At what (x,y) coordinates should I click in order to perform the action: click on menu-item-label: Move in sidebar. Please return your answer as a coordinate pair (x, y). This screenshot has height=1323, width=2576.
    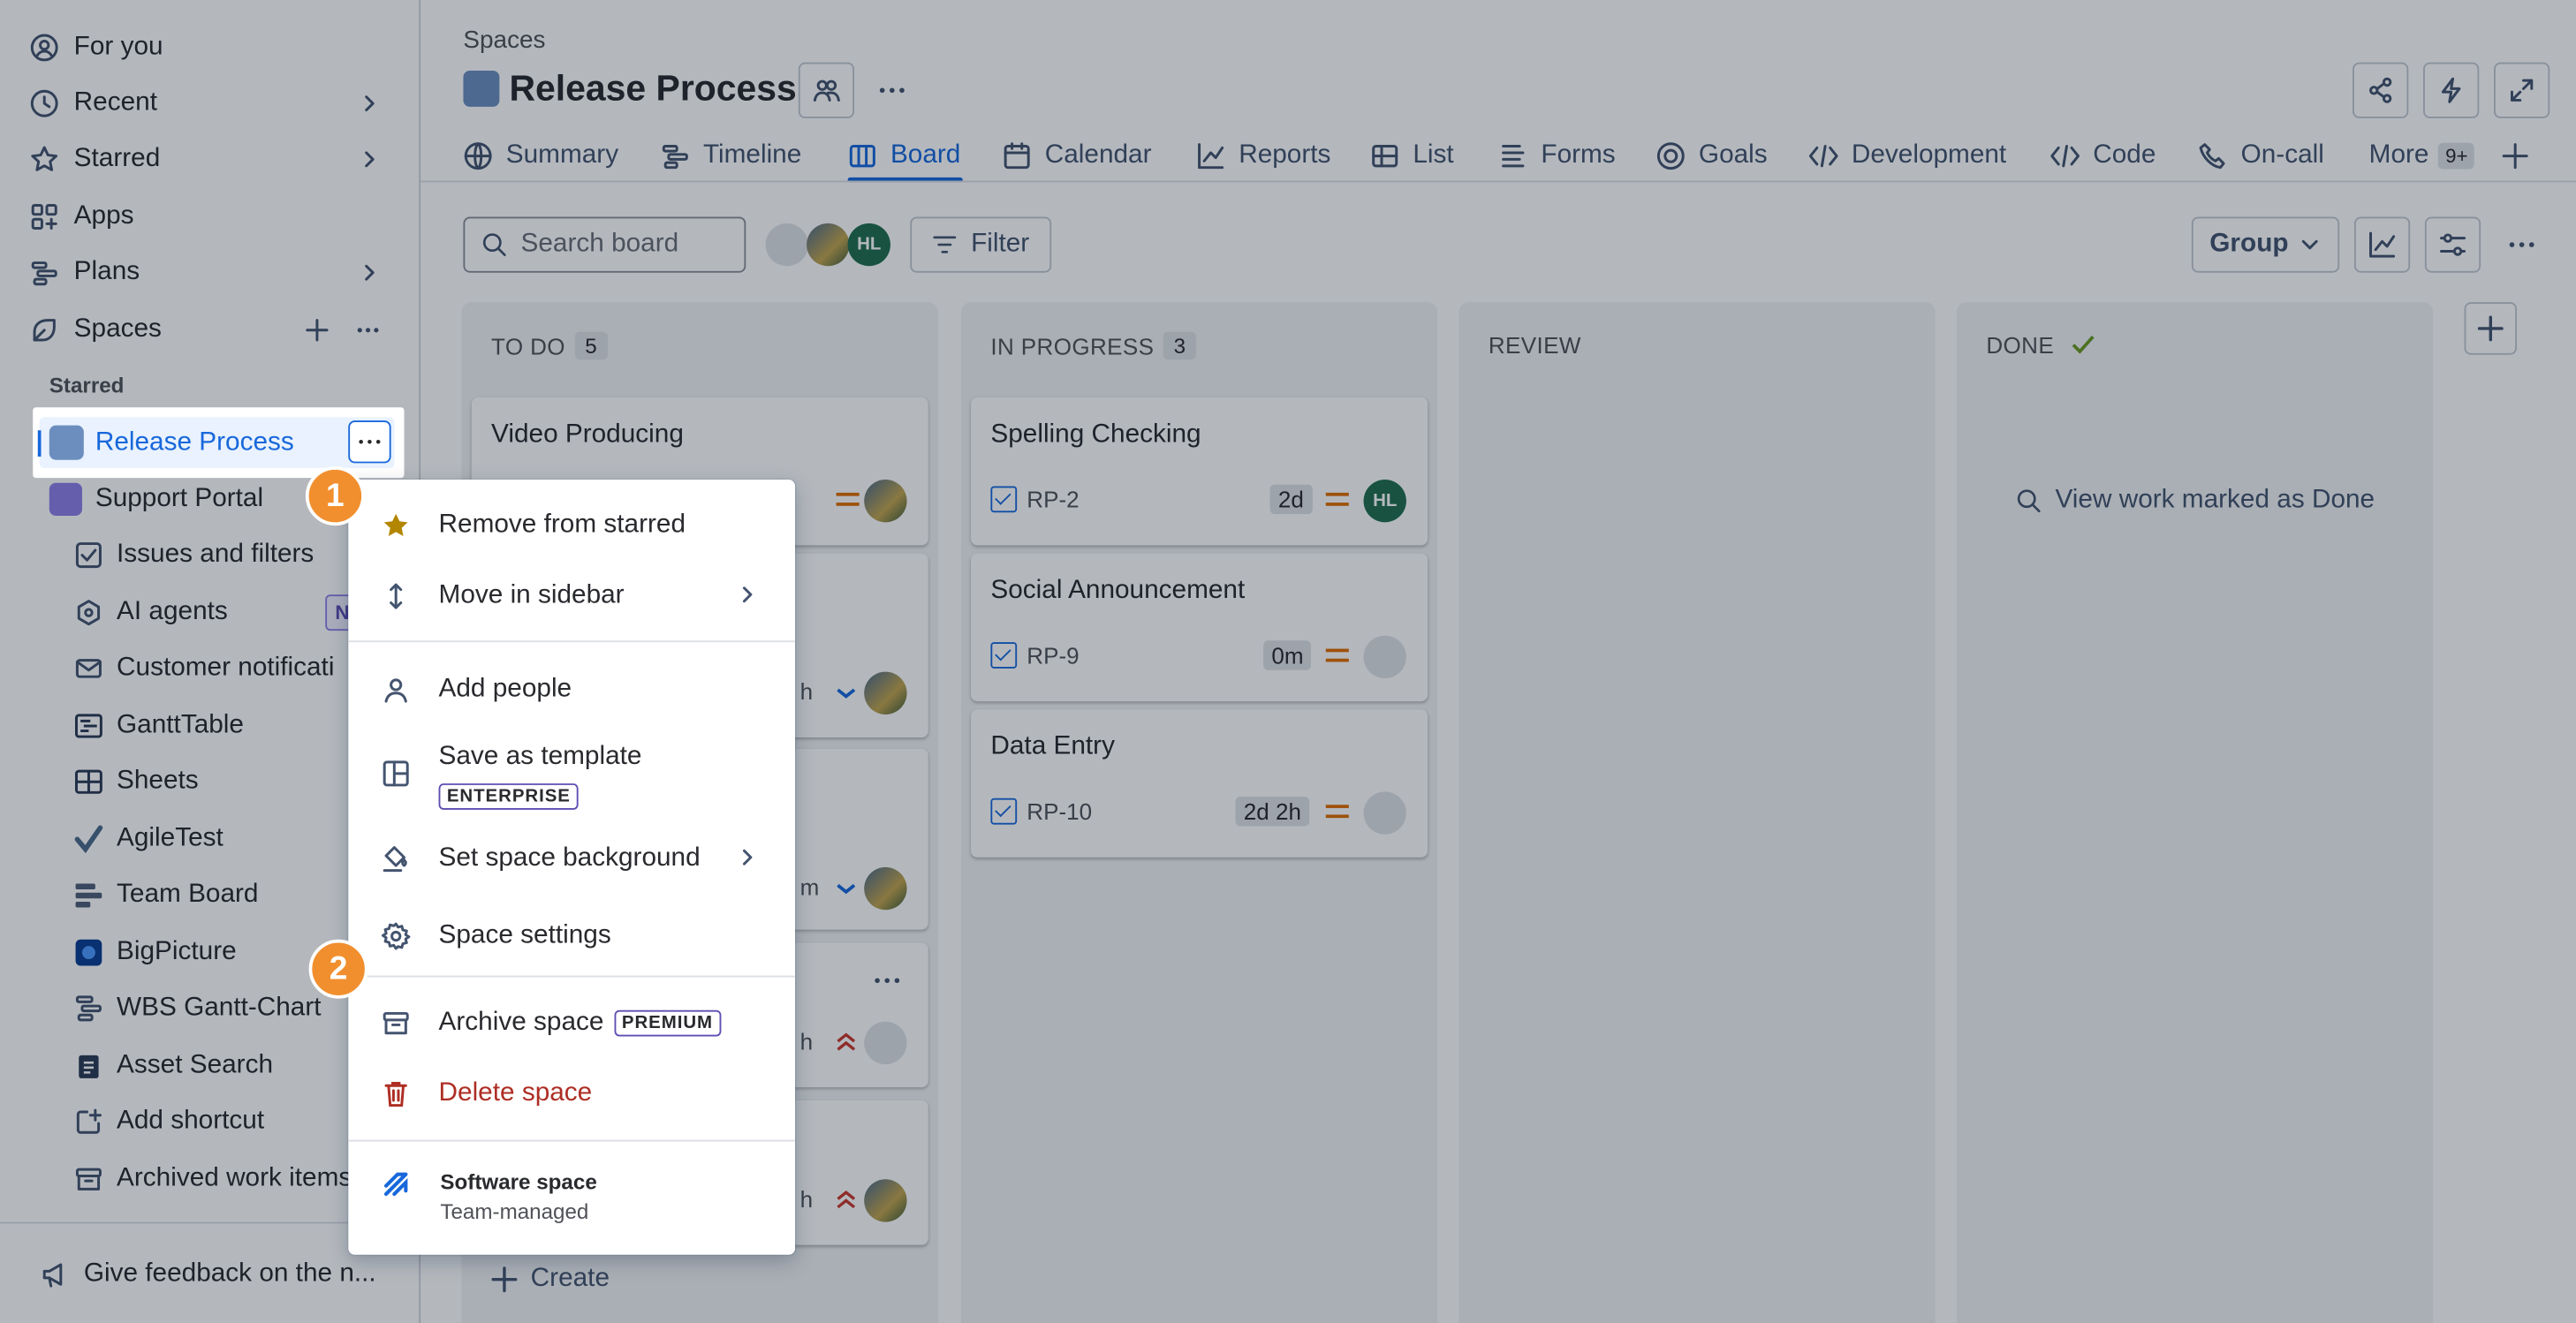
    Looking at the image, I should click on (532, 595).